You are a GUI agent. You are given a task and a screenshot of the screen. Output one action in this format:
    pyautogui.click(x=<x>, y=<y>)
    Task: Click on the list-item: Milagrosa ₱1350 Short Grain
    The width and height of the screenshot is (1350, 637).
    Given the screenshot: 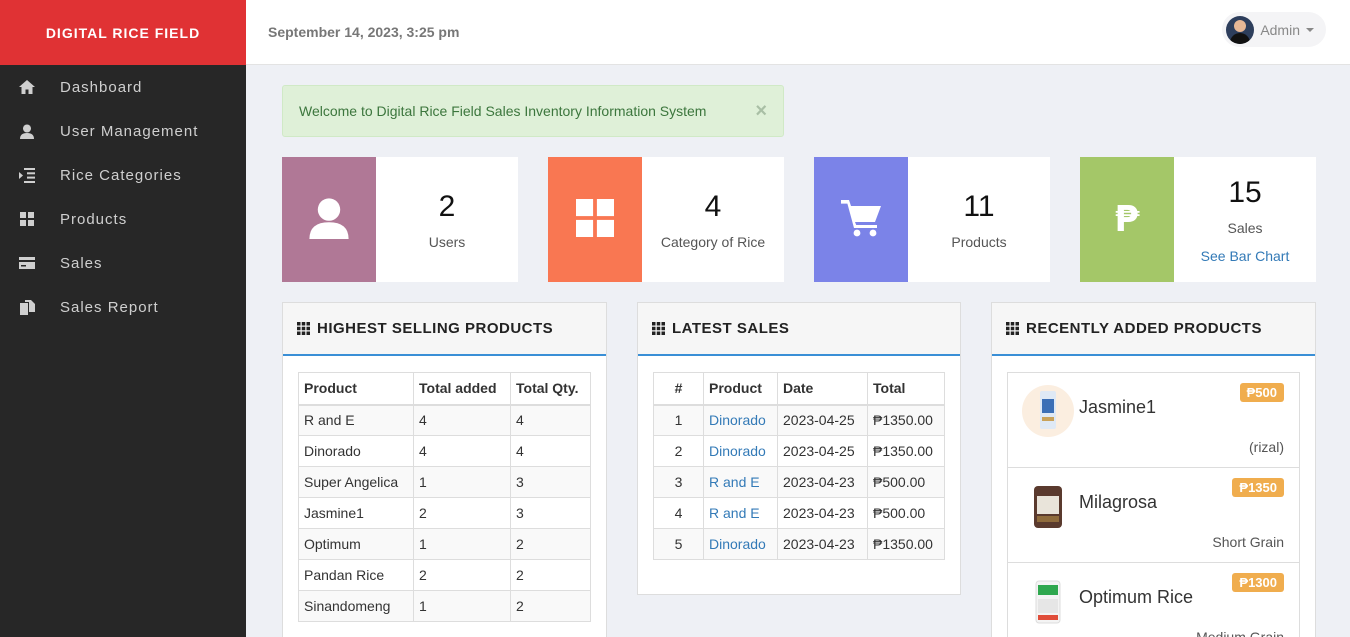 What is the action you would take?
    pyautogui.click(x=1153, y=515)
    